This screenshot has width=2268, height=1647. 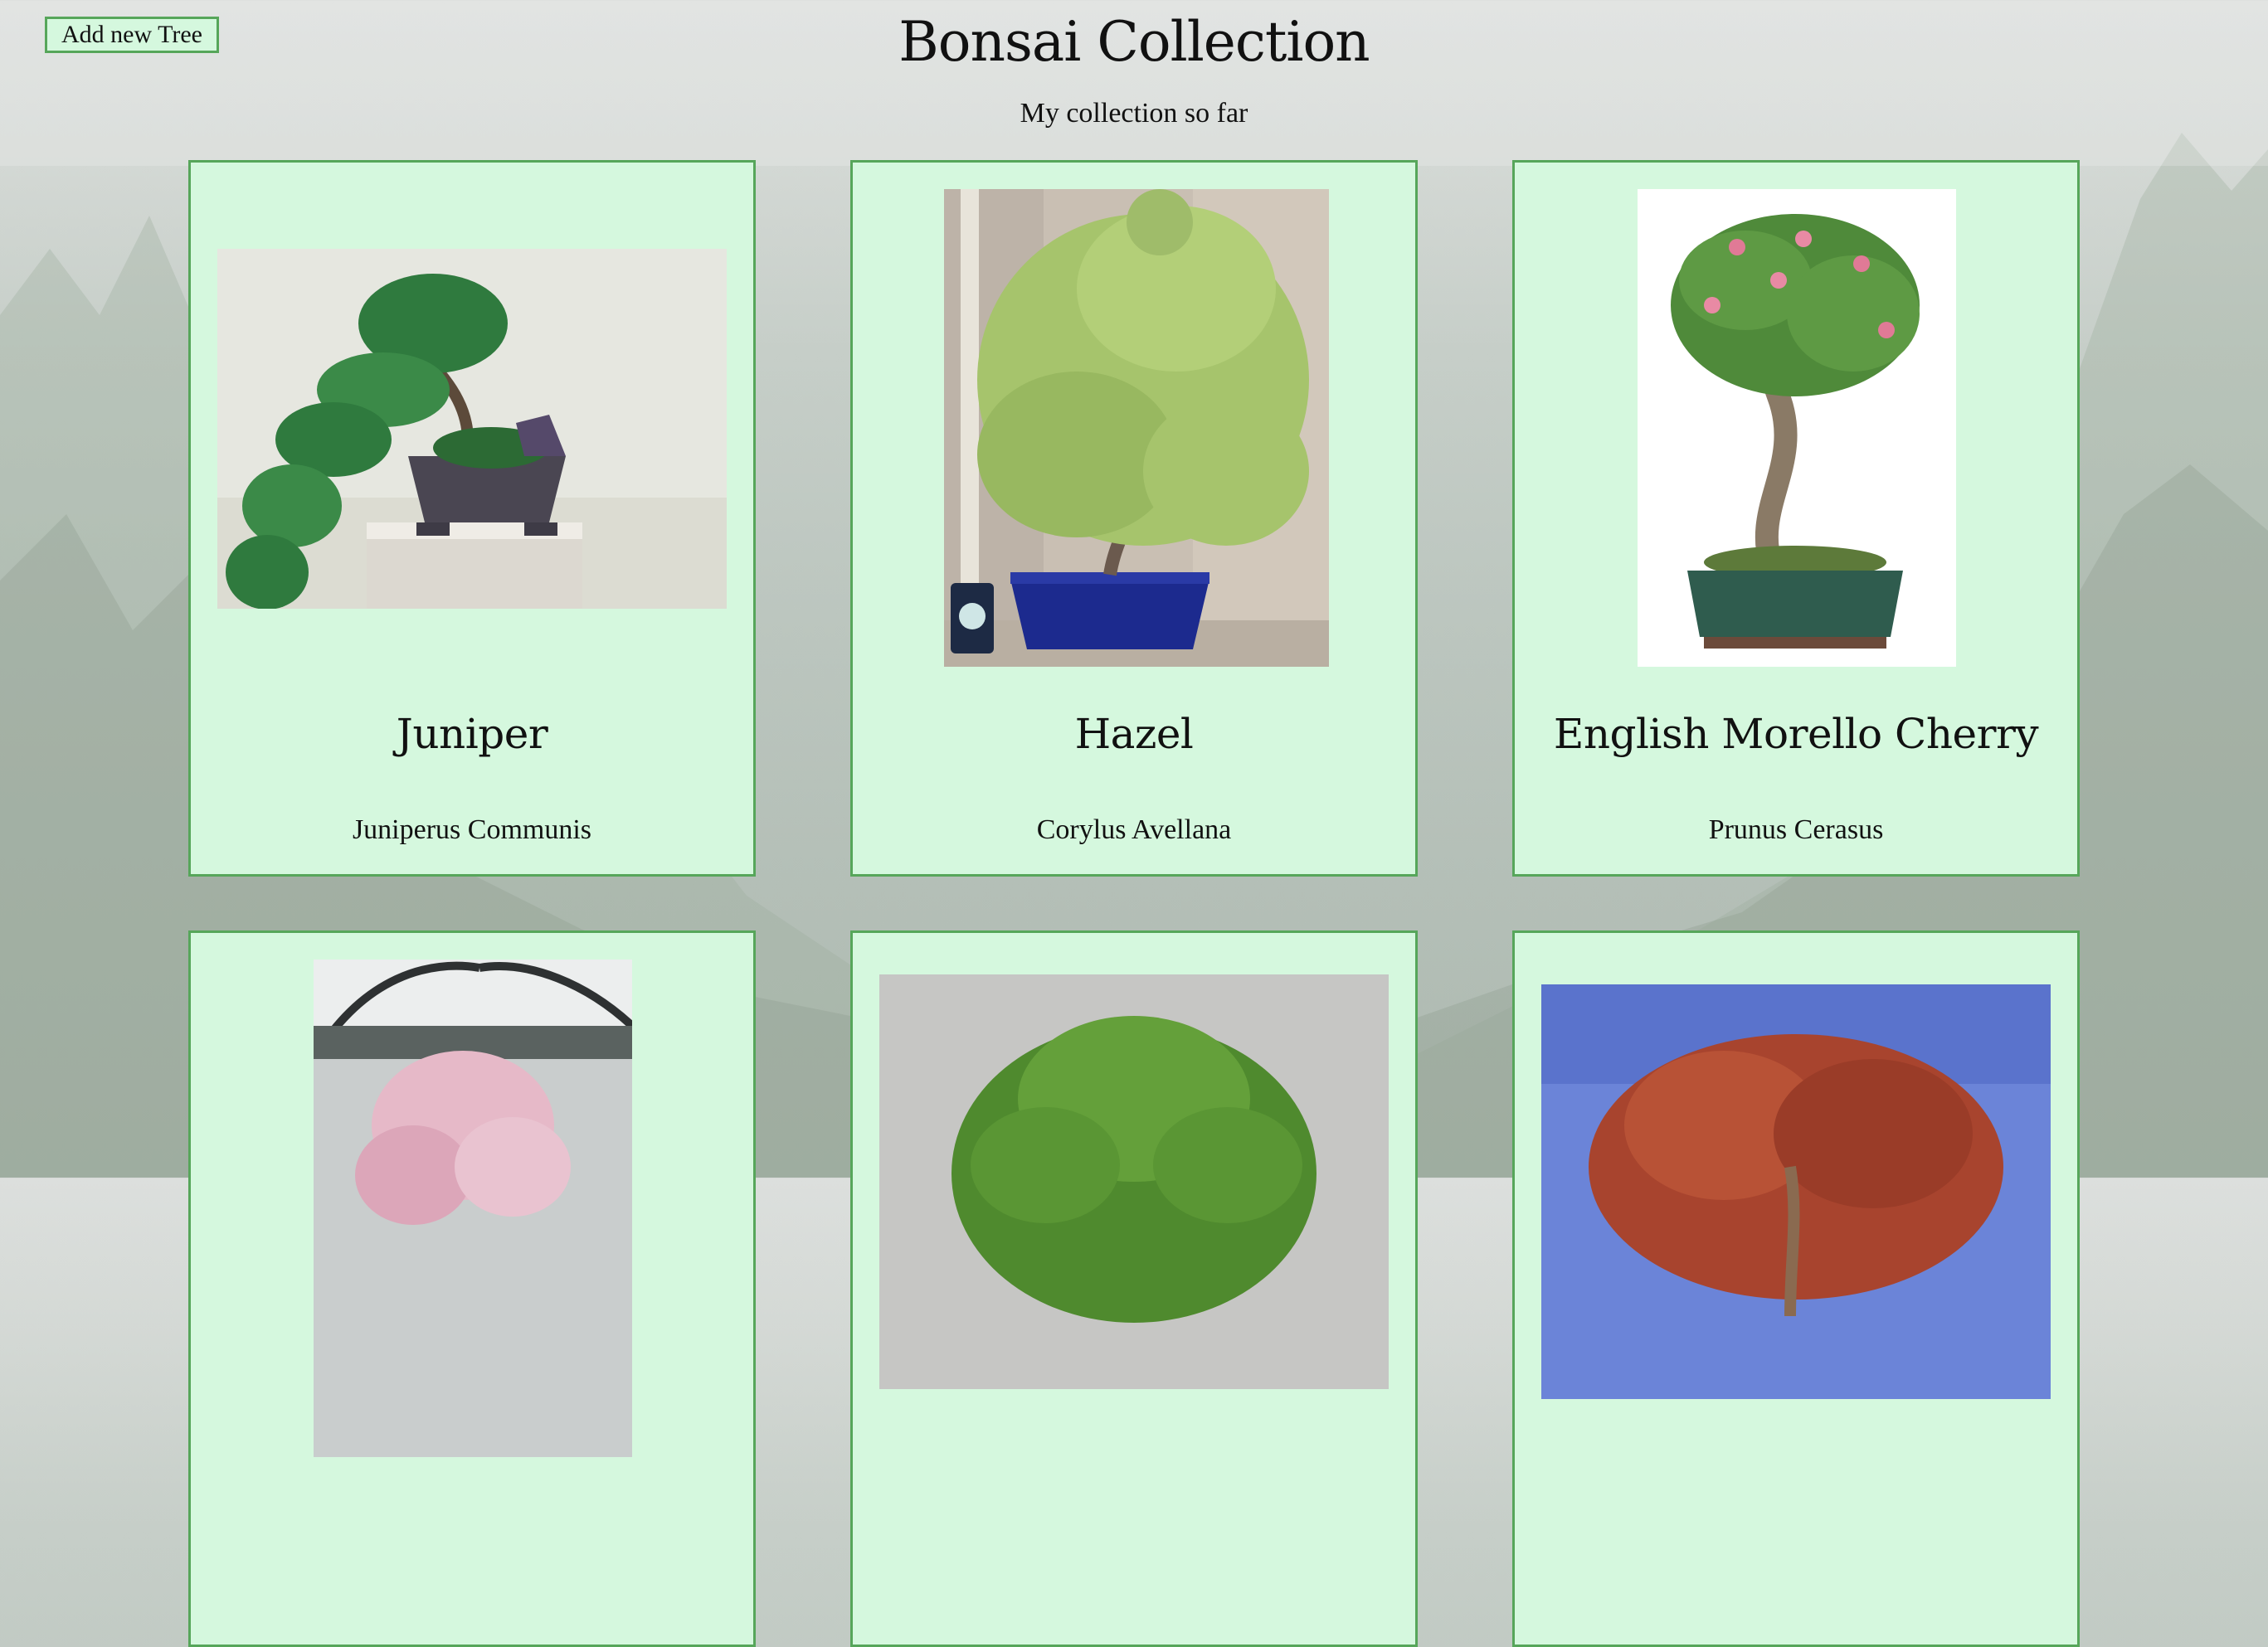 I want to click on tree-card: Juniper Juniperus Communis, so click(x=472, y=519).